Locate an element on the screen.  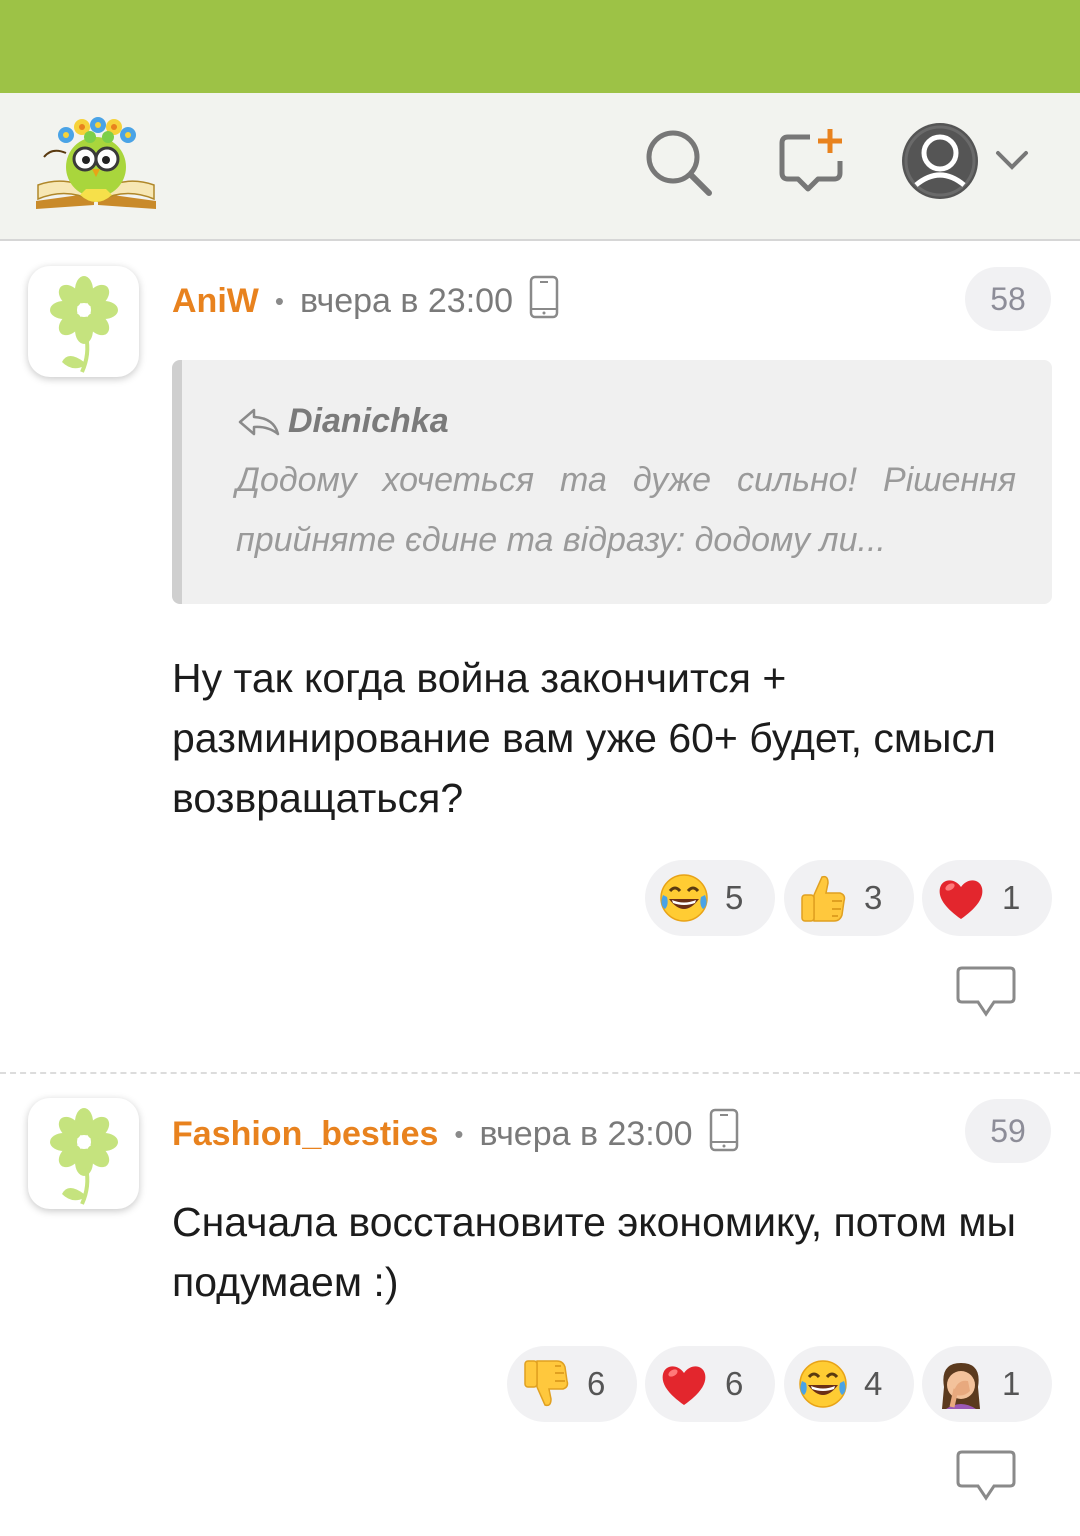
thumbs-down-emoji is located at coordinates (546, 1384).